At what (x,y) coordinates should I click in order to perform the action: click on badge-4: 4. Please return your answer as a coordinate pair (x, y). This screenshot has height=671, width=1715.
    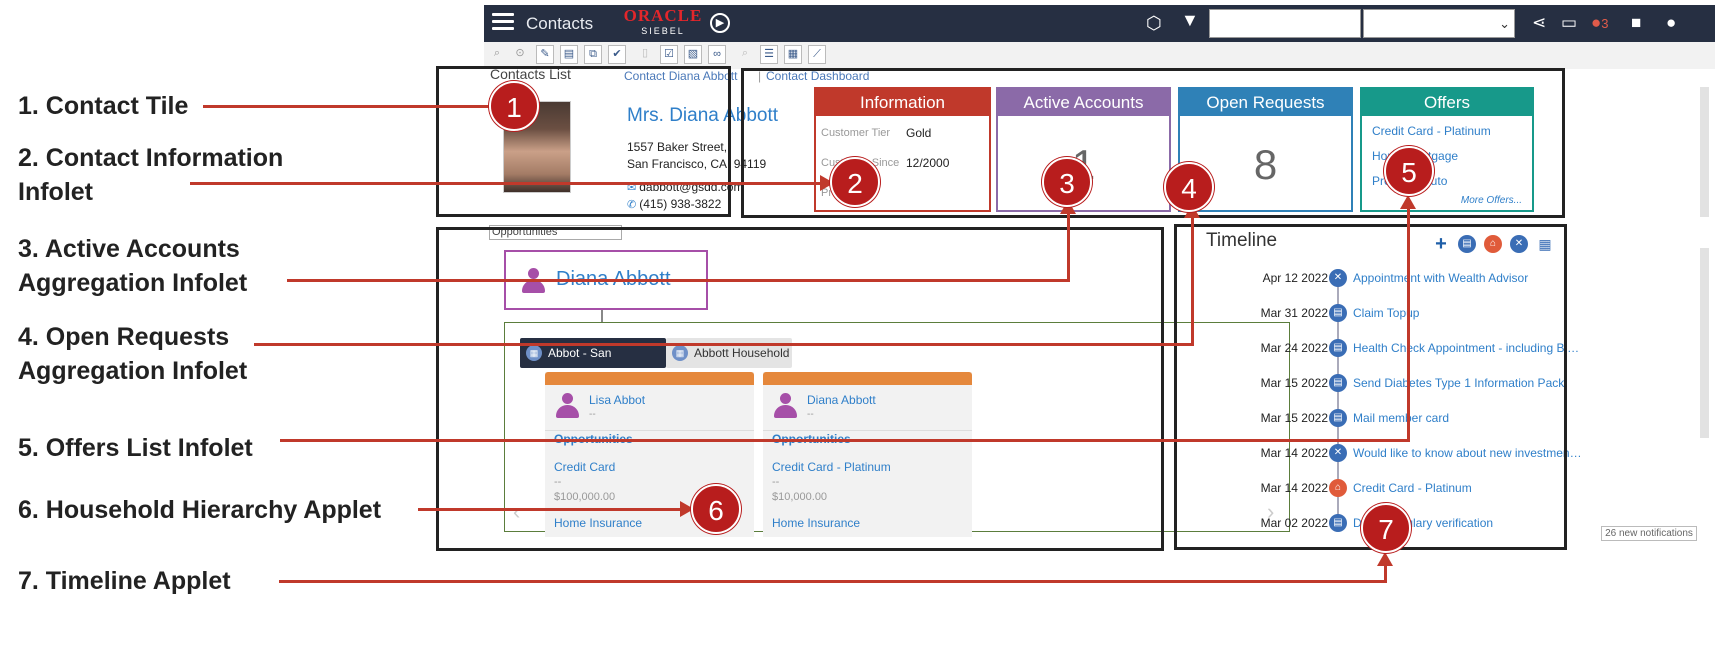
    Looking at the image, I should click on (1189, 187).